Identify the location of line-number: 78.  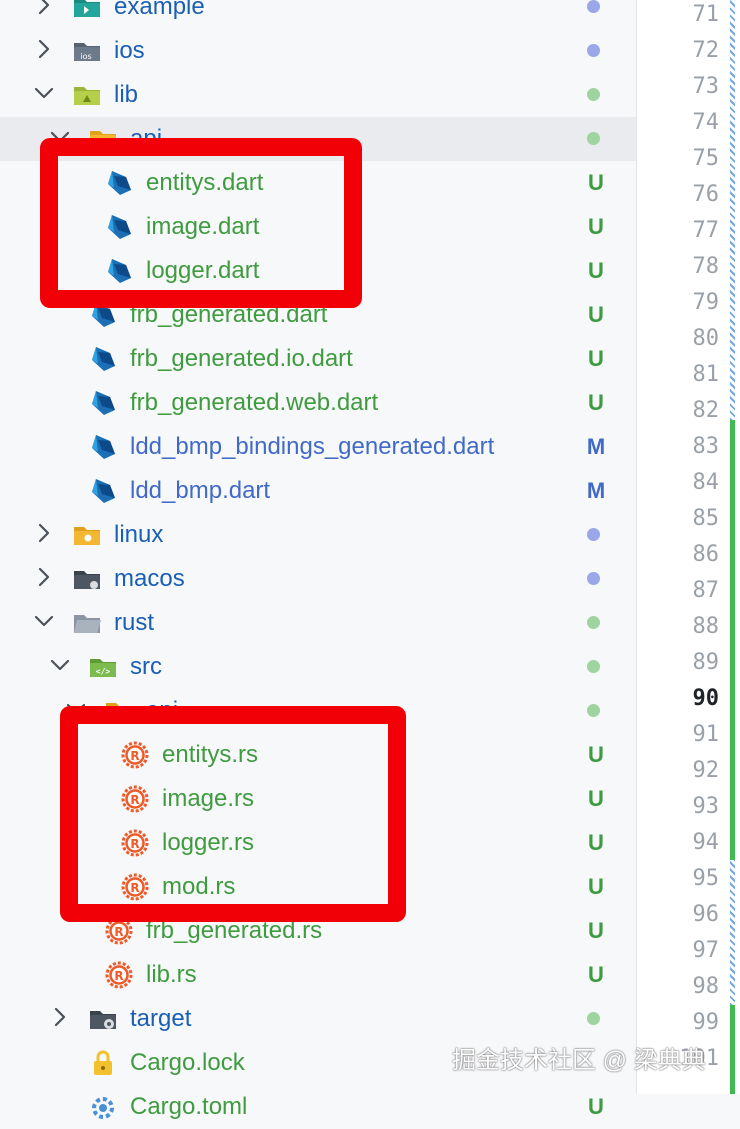
(706, 266).